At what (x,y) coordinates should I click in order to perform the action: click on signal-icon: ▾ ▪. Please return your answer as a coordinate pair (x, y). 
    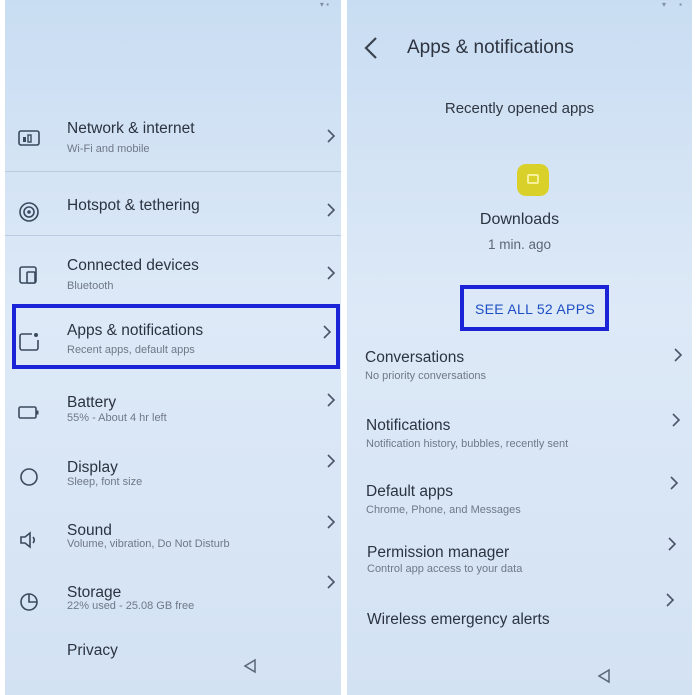
    Looking at the image, I should click on (324, 4).